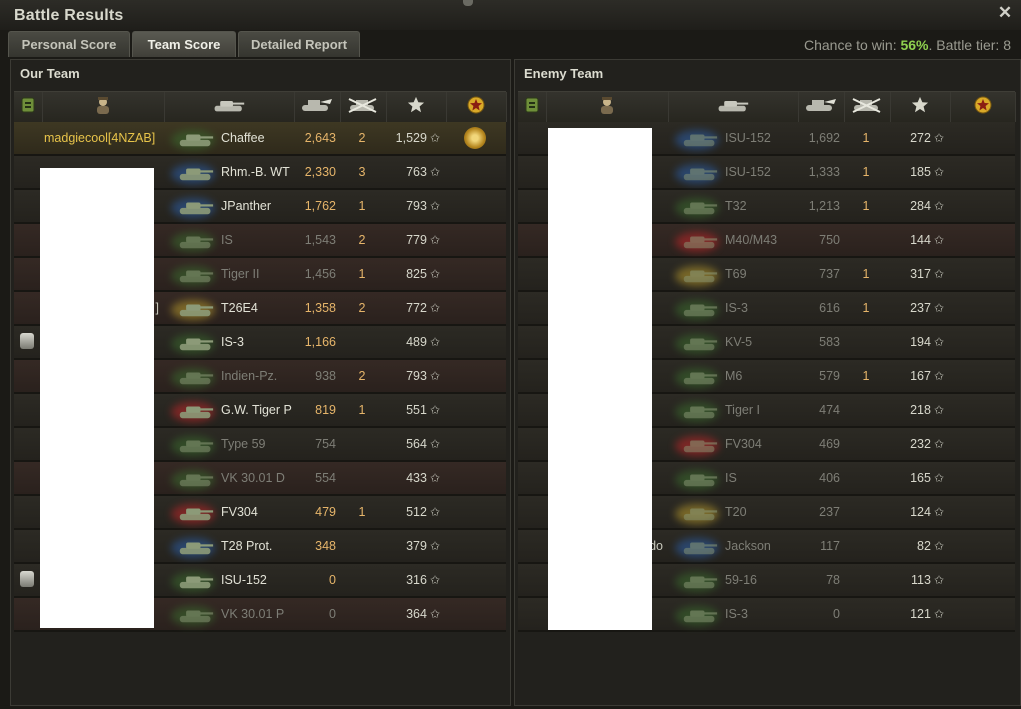  I want to click on xp-number: 551, so click(416, 410).